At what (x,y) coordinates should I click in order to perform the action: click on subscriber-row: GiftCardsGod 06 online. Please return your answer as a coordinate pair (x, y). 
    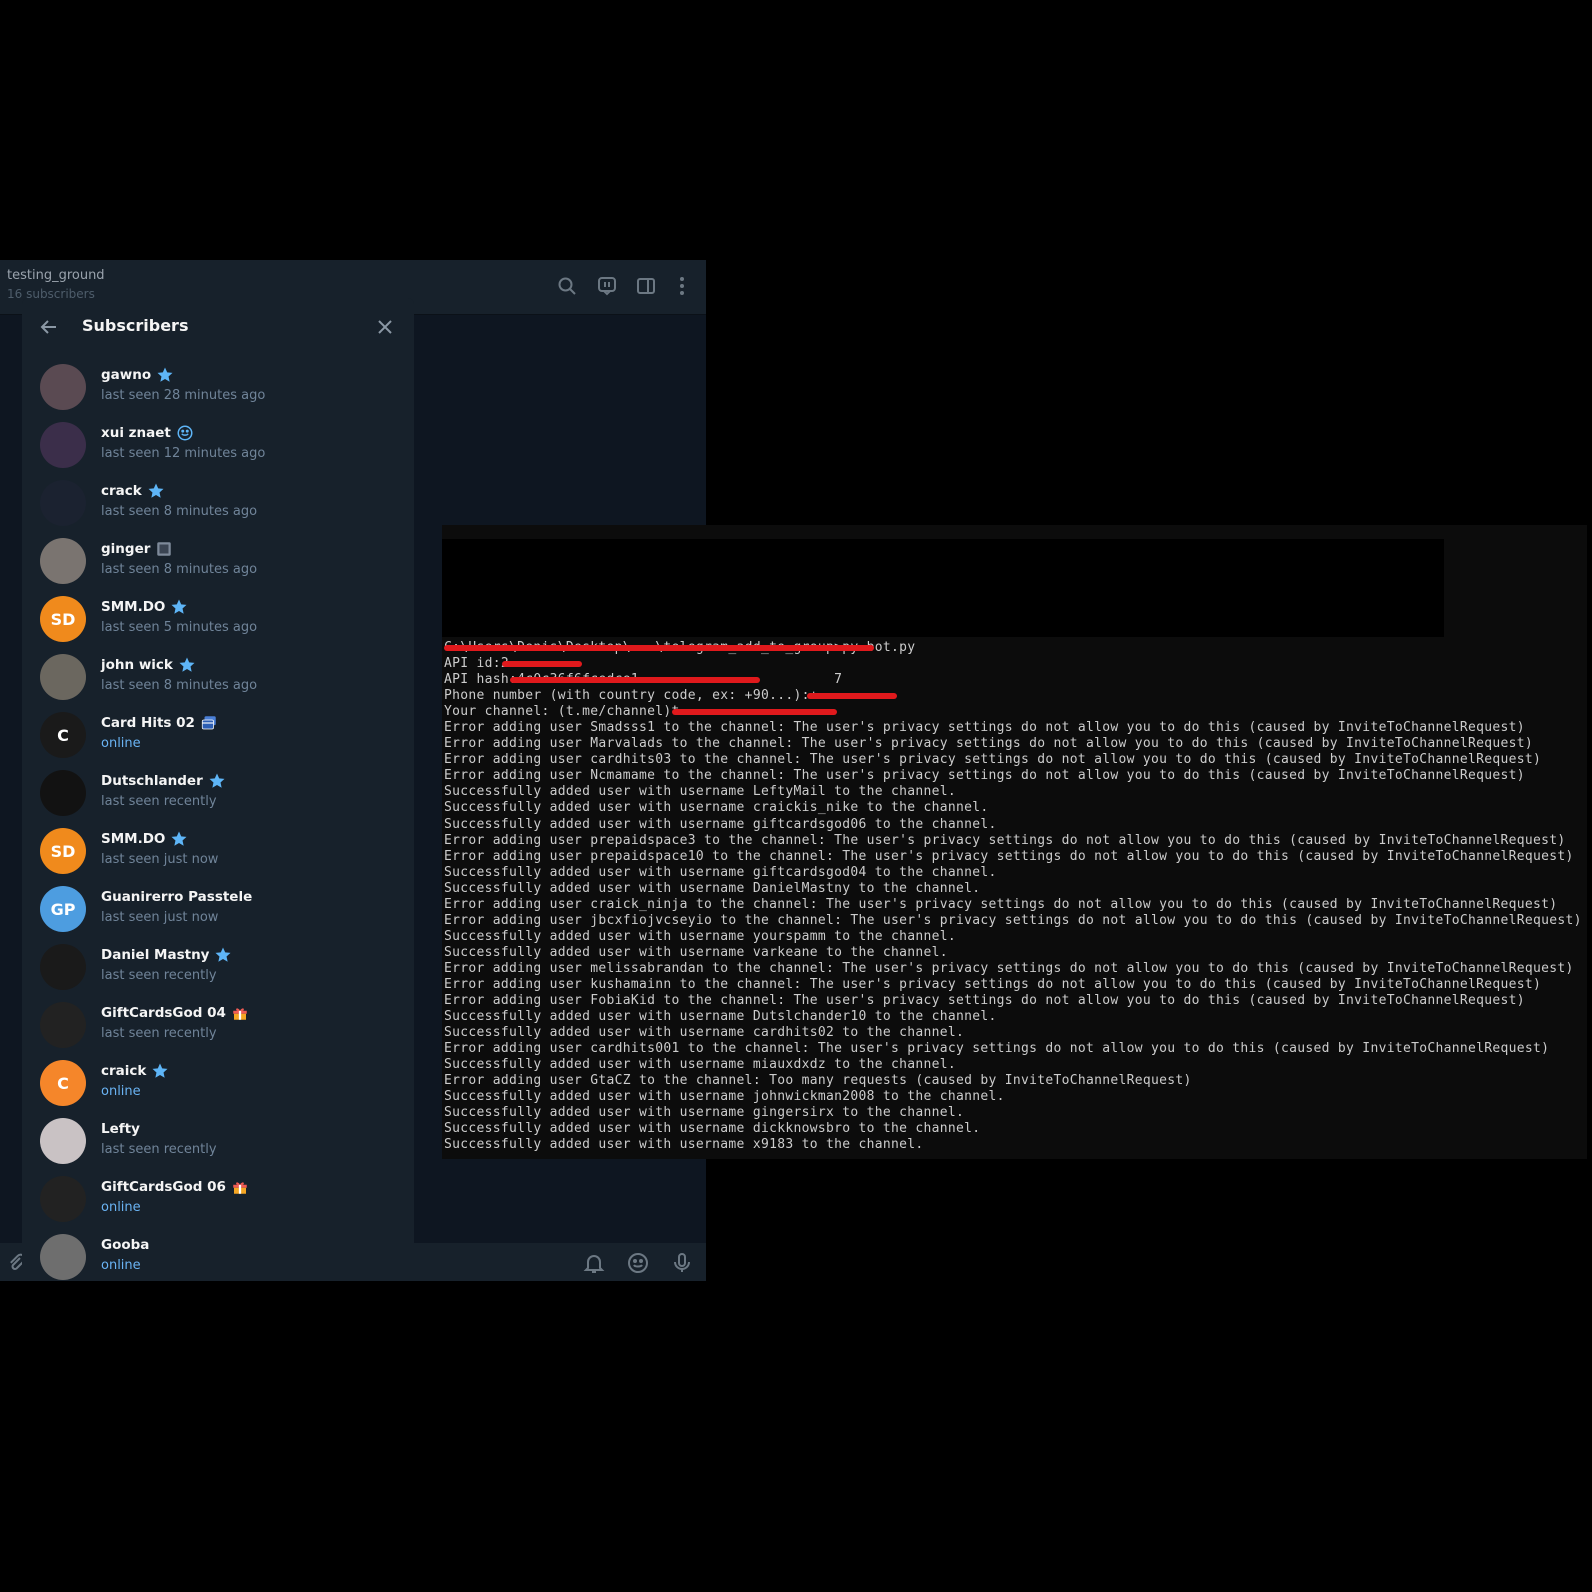
    Looking at the image, I should click on (218, 1199).